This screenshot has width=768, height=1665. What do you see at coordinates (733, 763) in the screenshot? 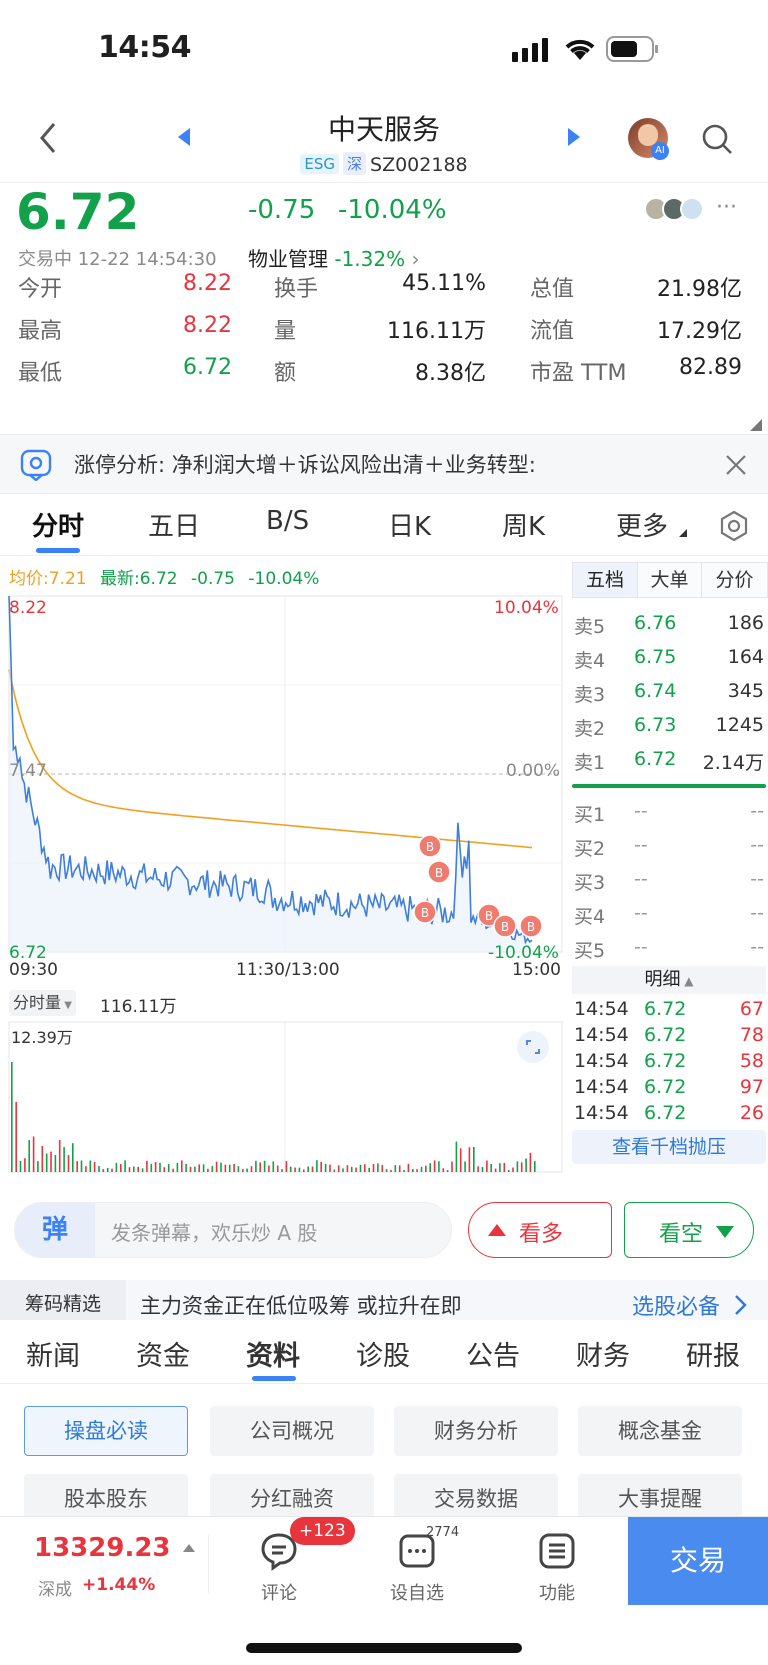
I see `level-qty: 2.14万` at bounding box center [733, 763].